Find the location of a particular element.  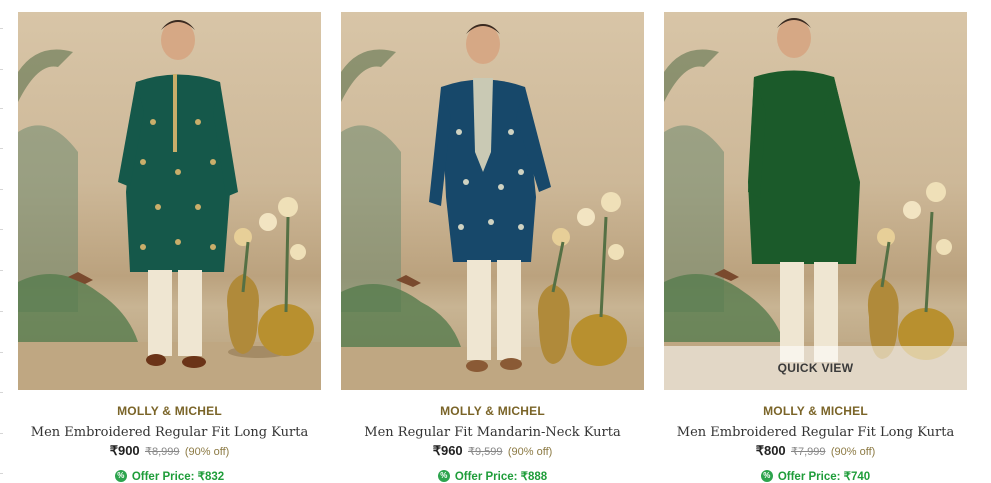

offer-price-row: % Offer Price: ₹832 is located at coordinates (169, 476).